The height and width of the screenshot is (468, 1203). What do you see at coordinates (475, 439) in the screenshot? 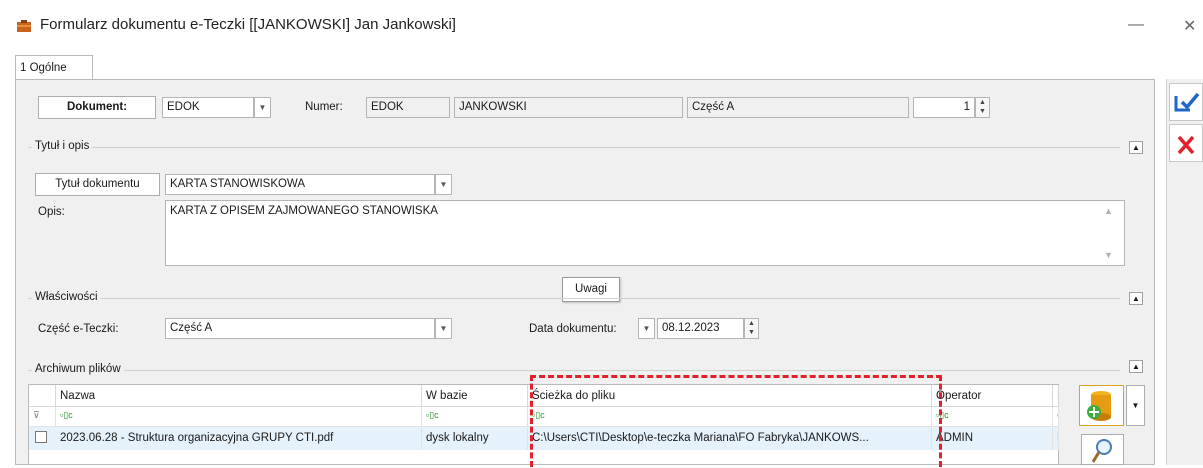
I see `cell-w-bazie: dysk lokalny` at bounding box center [475, 439].